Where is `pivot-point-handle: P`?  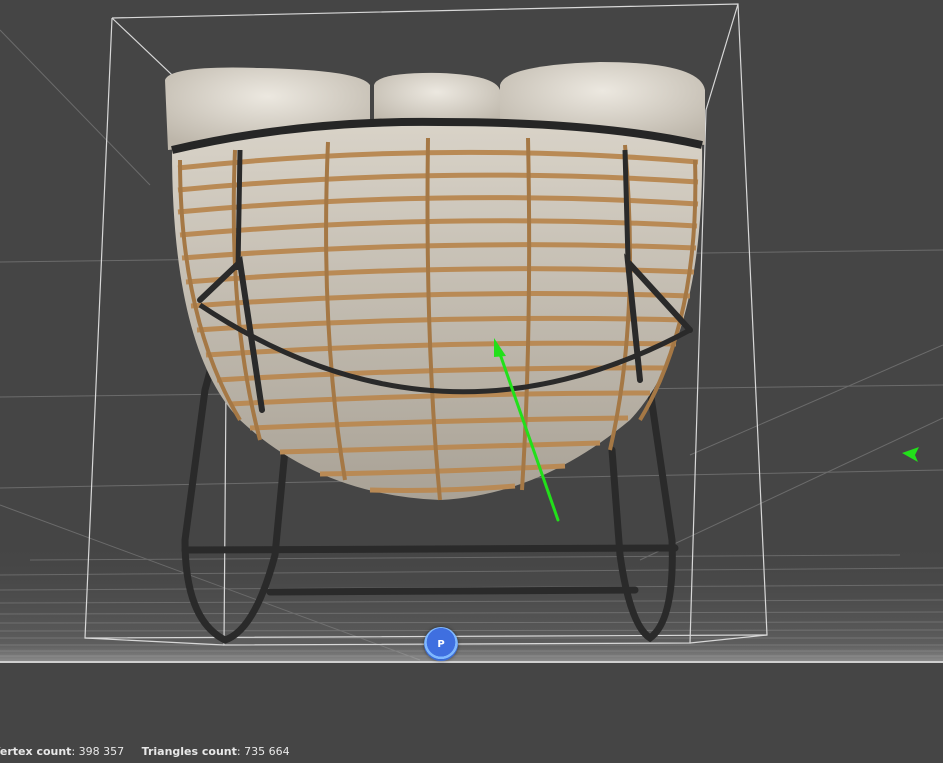 pivot-point-handle: P is located at coordinates (441, 644).